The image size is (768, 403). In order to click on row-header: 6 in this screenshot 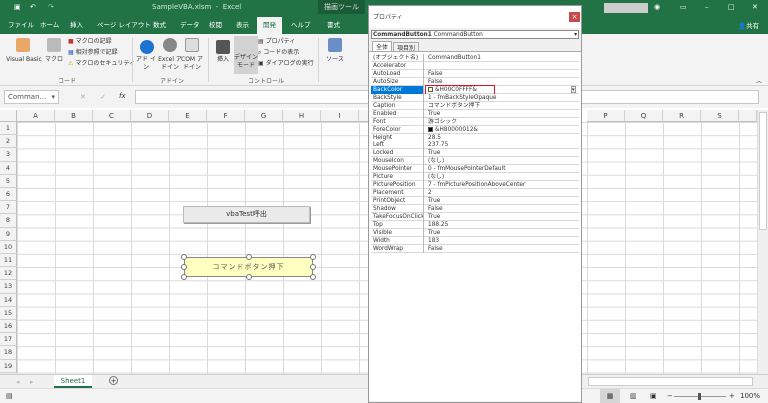, I will do `click(8, 195)`.